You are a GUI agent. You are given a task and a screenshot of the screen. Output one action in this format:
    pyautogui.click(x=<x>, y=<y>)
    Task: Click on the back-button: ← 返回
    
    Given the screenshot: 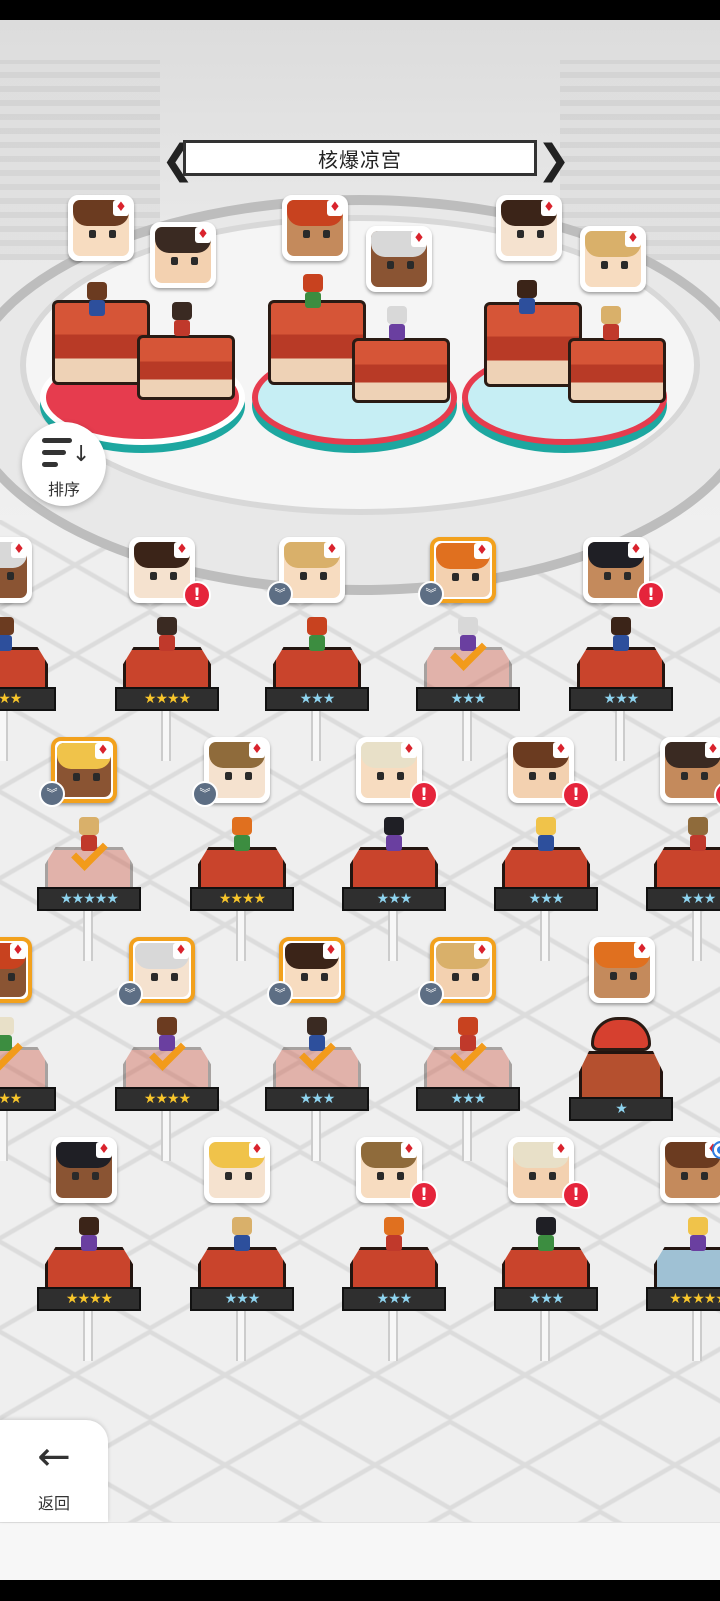 What is the action you would take?
    pyautogui.click(x=54, y=1471)
    